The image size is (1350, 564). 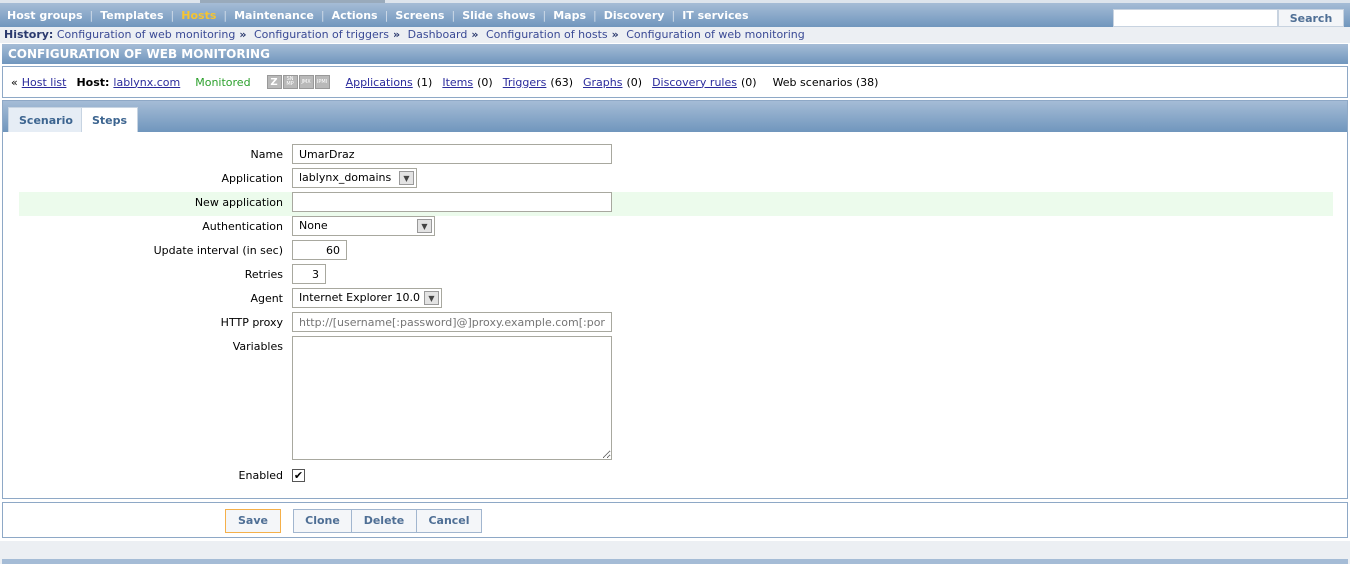 I want to click on ipmi-availability-icon: IPMI, so click(x=322, y=82).